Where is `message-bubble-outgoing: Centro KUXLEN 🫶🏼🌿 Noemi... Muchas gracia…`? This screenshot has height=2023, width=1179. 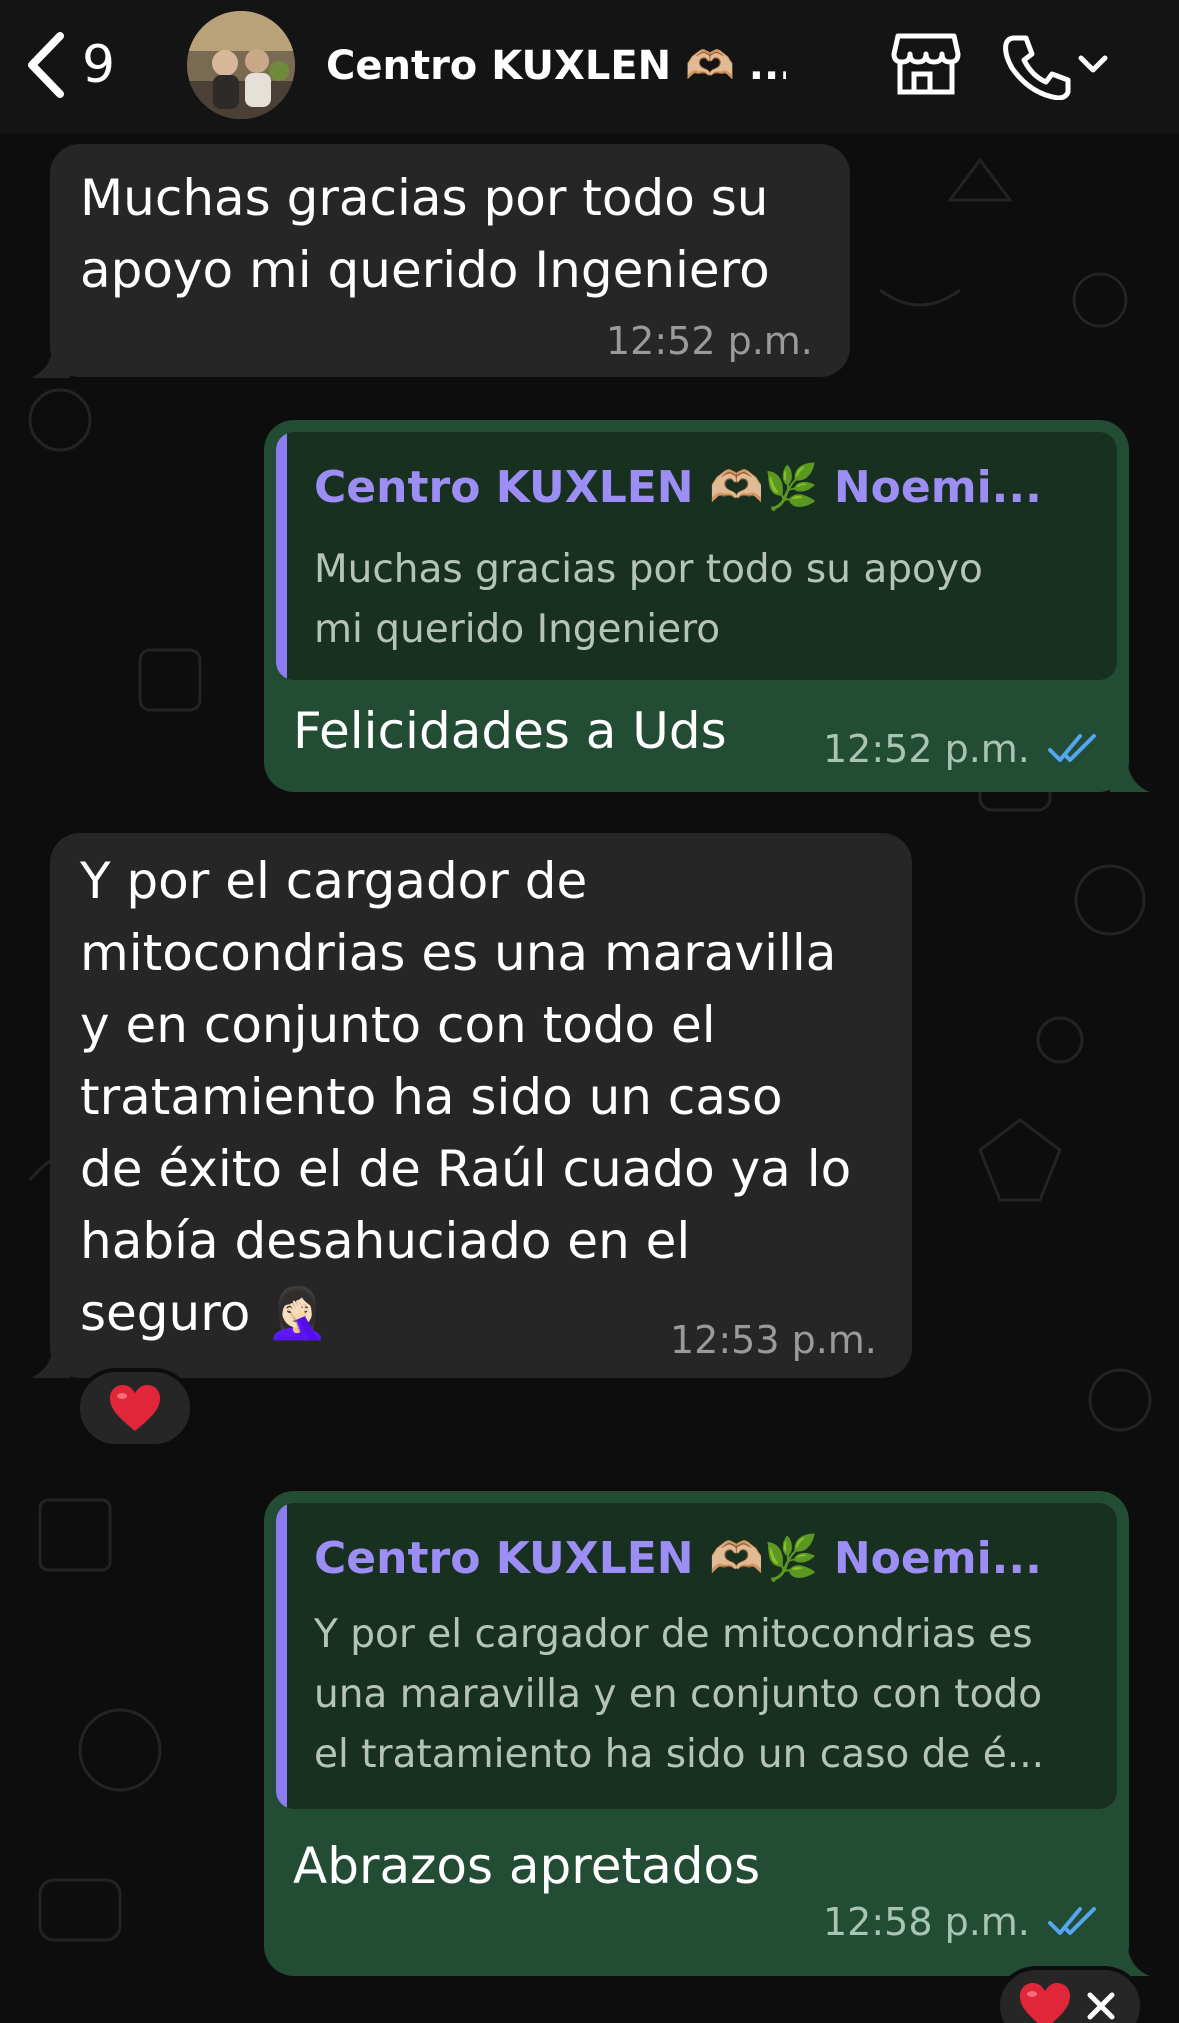
message-bubble-outgoing: Centro KUXLEN 🫶🏼🌿 Noemi... Muchas gracia… is located at coordinates (696, 606).